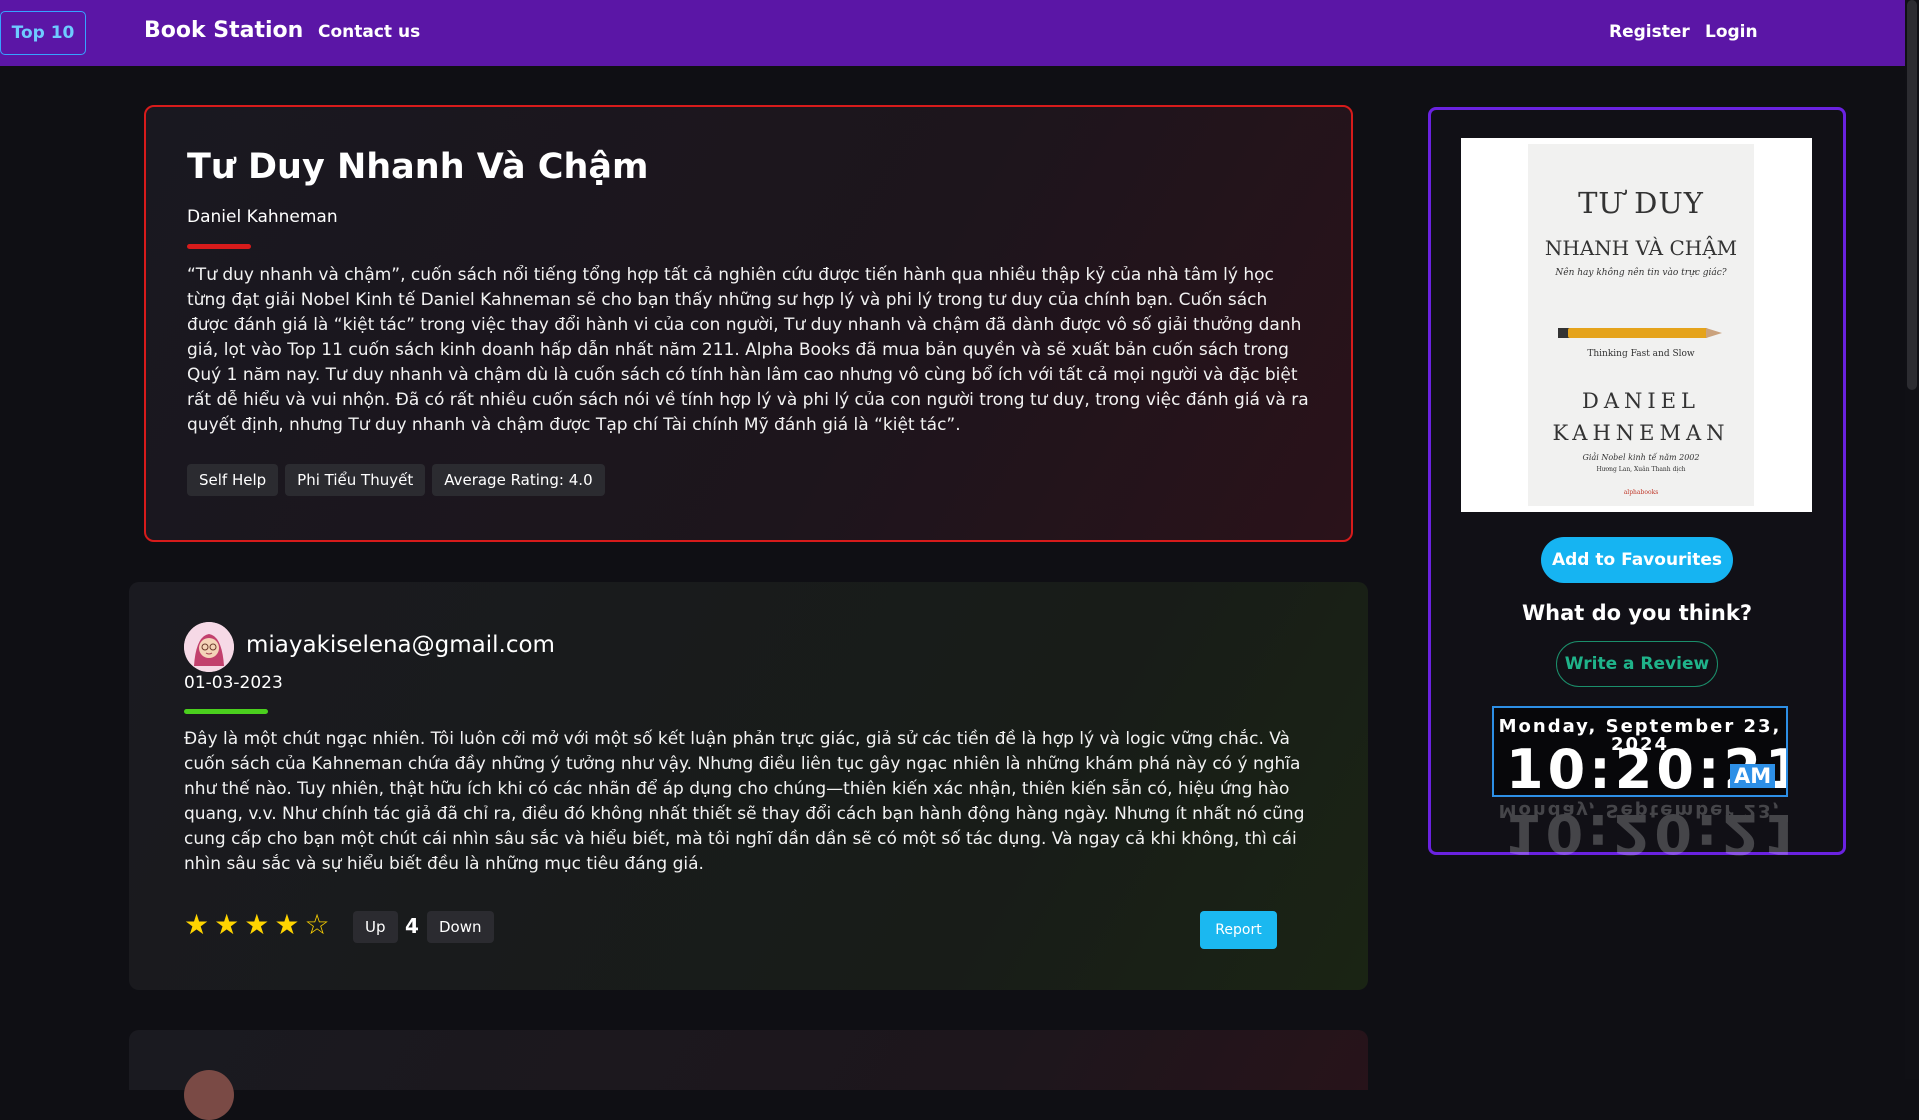 This screenshot has width=1919, height=1120. Describe the element at coordinates (1649, 32) in the screenshot. I see `nav-register-link: Register` at that location.